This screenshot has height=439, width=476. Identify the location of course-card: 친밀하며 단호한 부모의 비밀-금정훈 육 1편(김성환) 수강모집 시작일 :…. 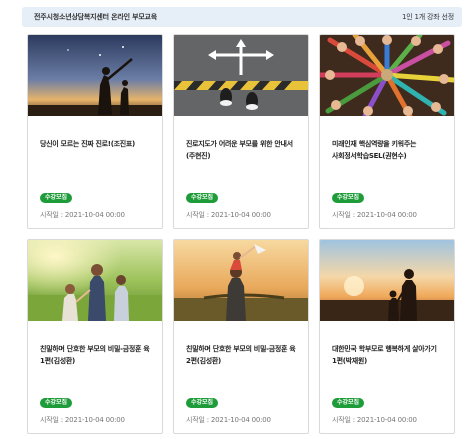
(95, 336).